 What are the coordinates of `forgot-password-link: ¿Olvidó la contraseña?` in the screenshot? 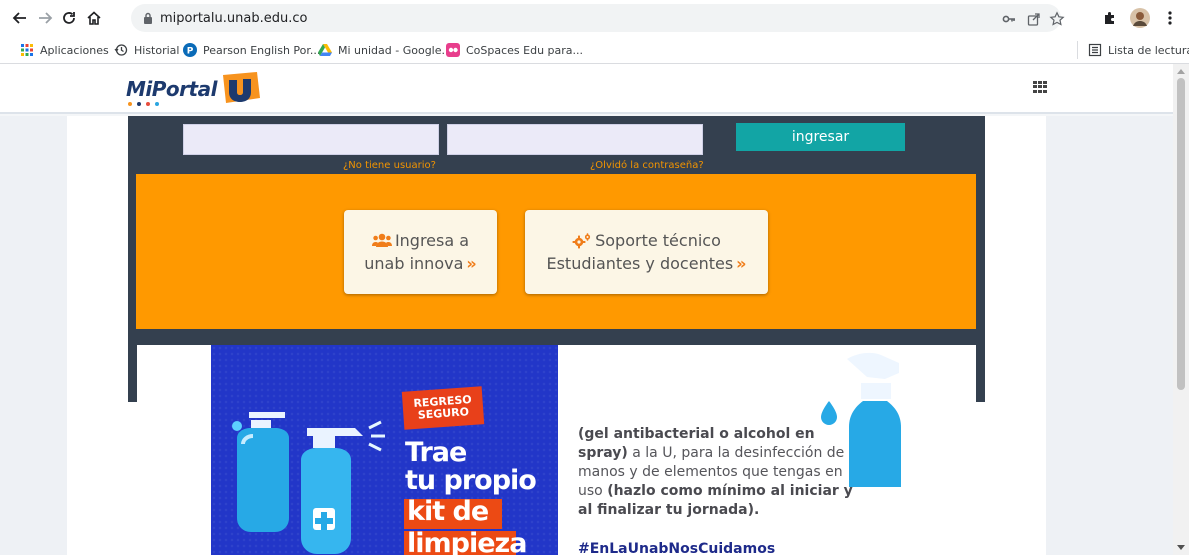 It's located at (647, 165).